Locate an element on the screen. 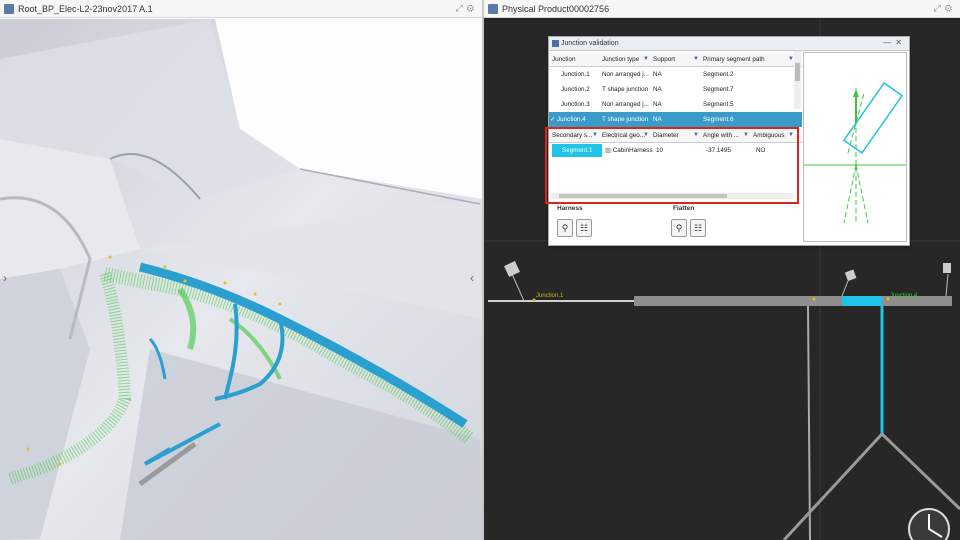  junction-table-scrollbar is located at coordinates (797, 80).